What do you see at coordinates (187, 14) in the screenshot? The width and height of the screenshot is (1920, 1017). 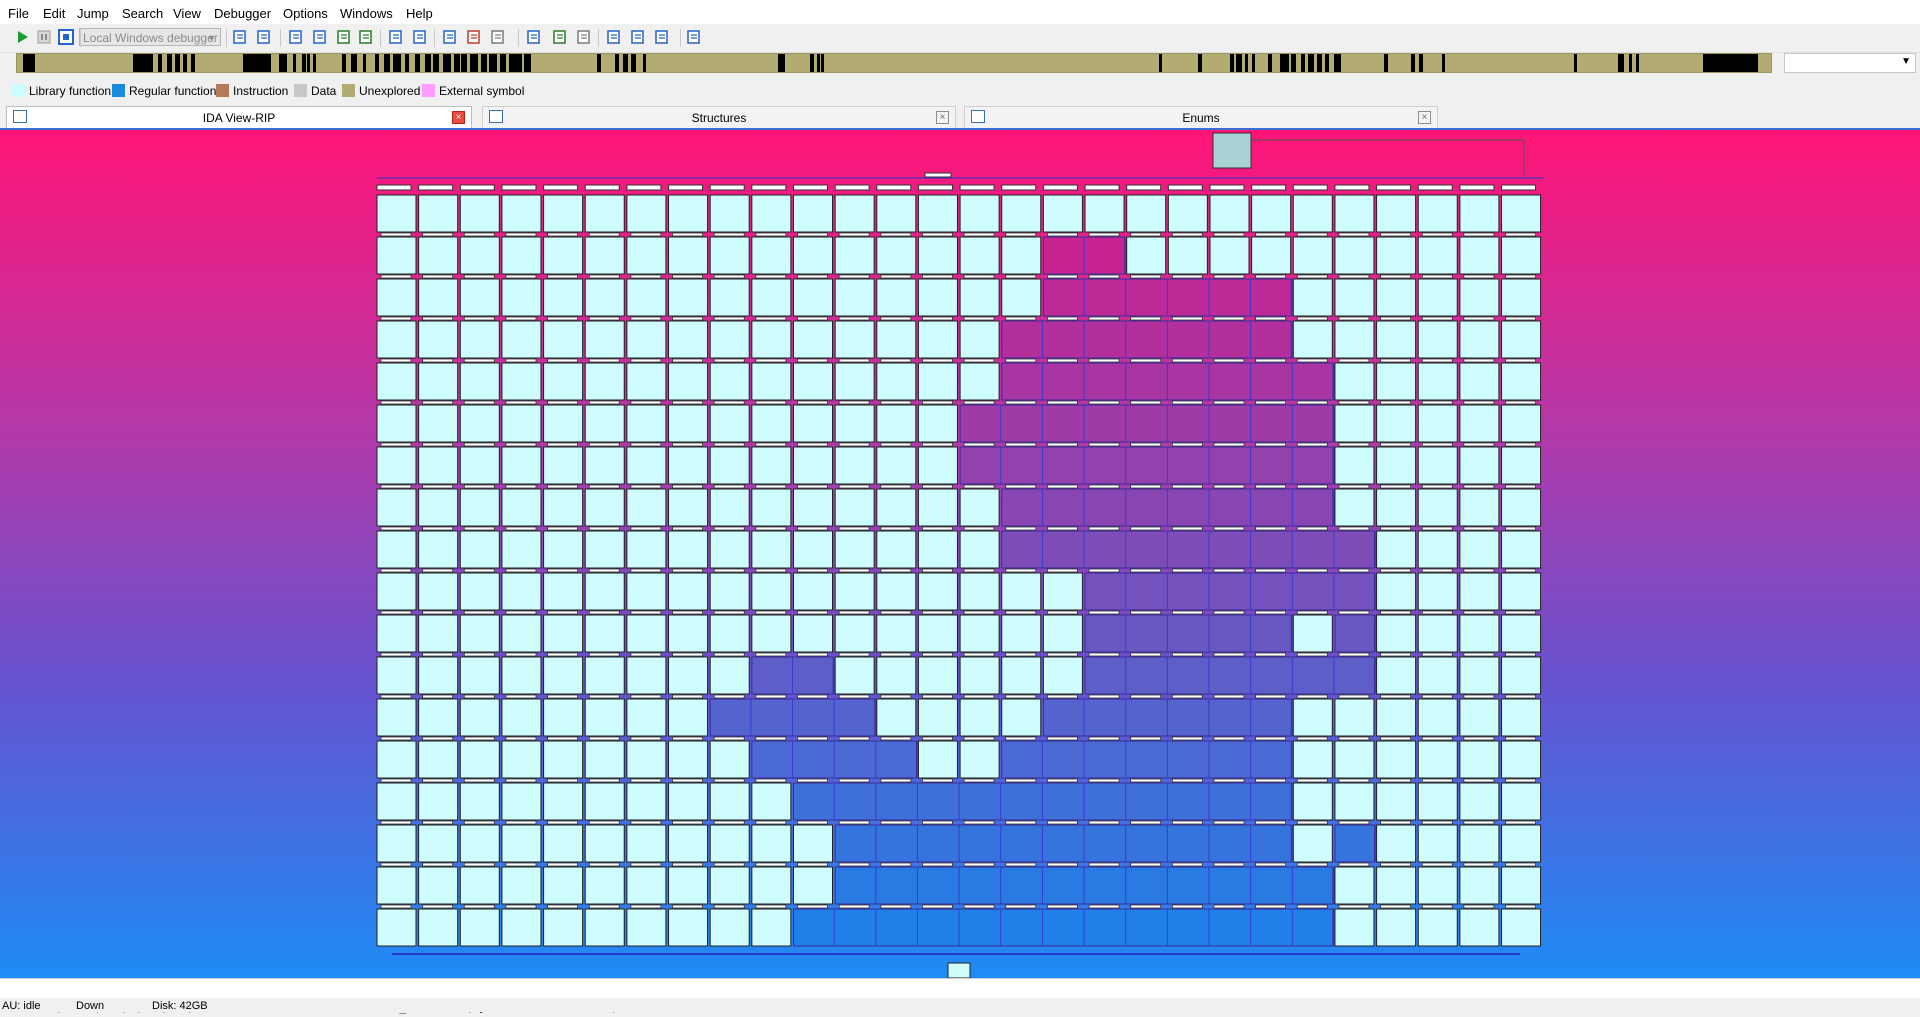 I see `menu-view: View` at bounding box center [187, 14].